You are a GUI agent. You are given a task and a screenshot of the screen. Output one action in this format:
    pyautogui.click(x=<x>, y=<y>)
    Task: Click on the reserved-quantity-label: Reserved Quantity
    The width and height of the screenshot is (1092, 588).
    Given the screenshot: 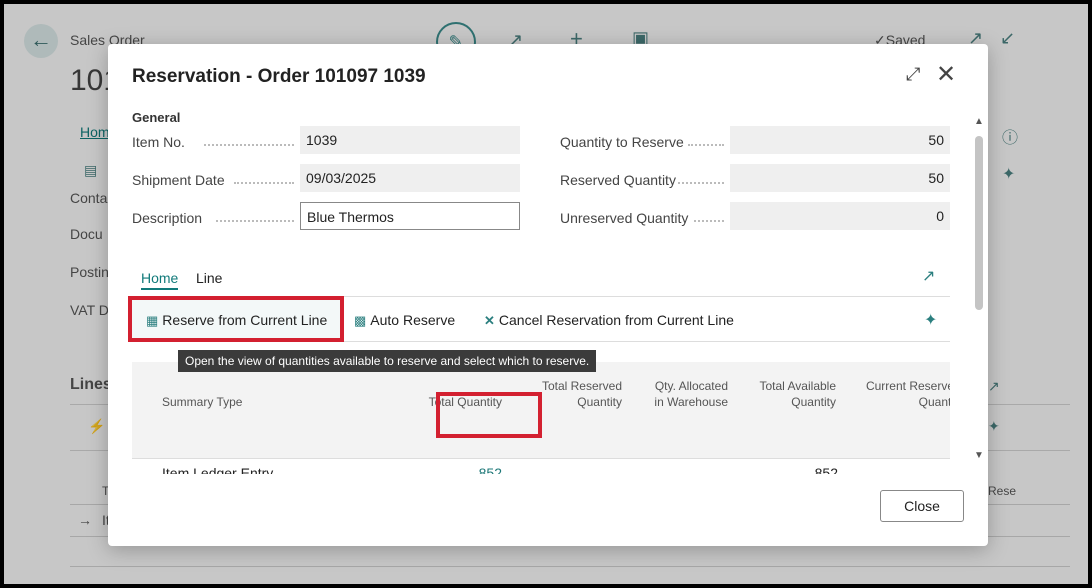 What is the action you would take?
    pyautogui.click(x=618, y=180)
    